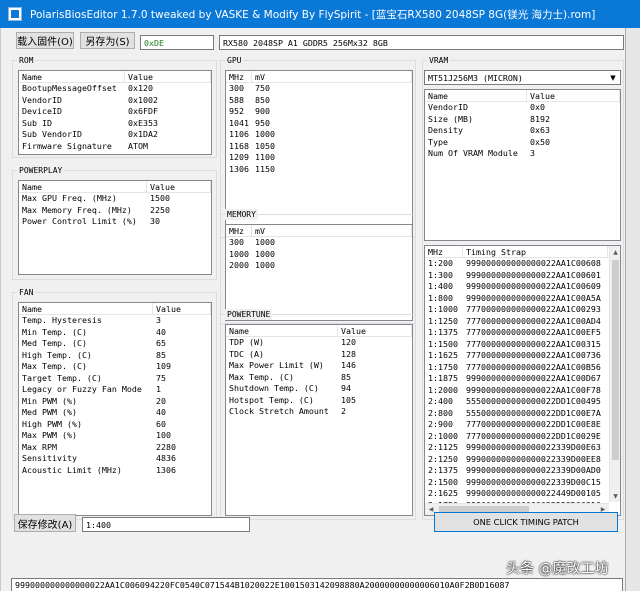 This screenshot has width=640, height=591. Describe the element at coordinates (115, 459) in the screenshot. I see `table-row: Sensitivity 4836` at that location.